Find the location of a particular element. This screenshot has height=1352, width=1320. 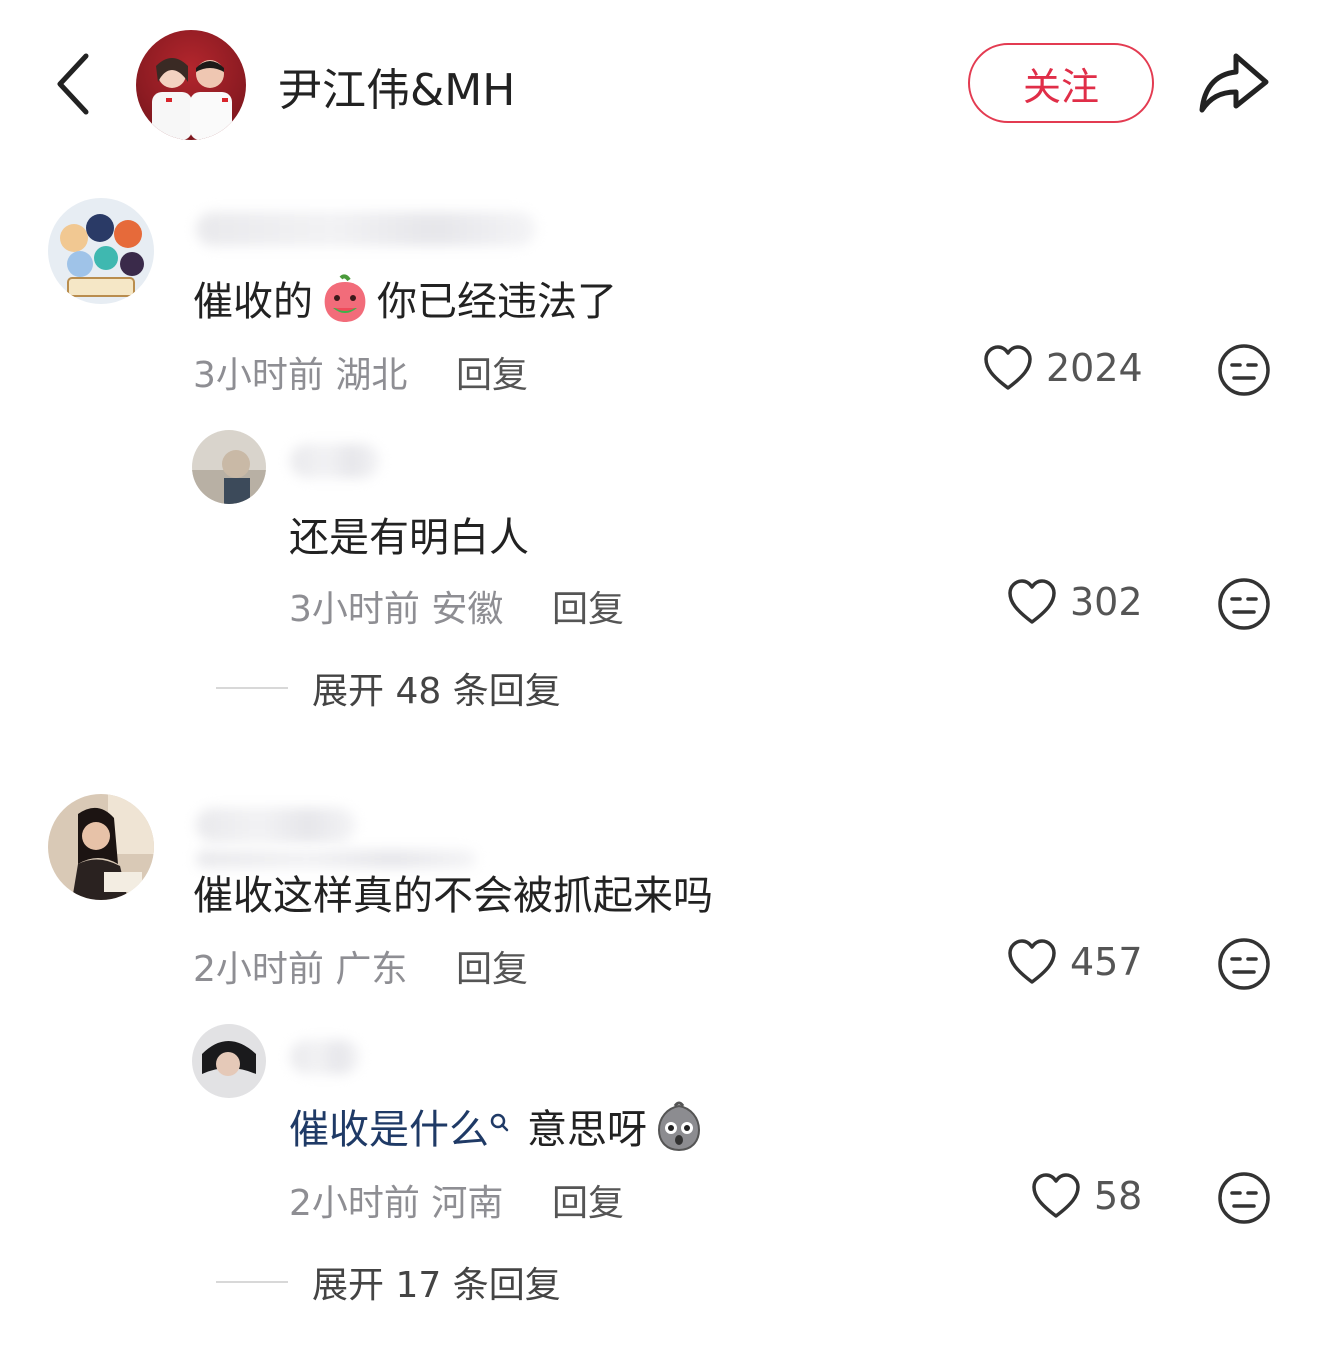

reply-text: 催收是什么 意思呀 is located at coordinates (500, 1126).